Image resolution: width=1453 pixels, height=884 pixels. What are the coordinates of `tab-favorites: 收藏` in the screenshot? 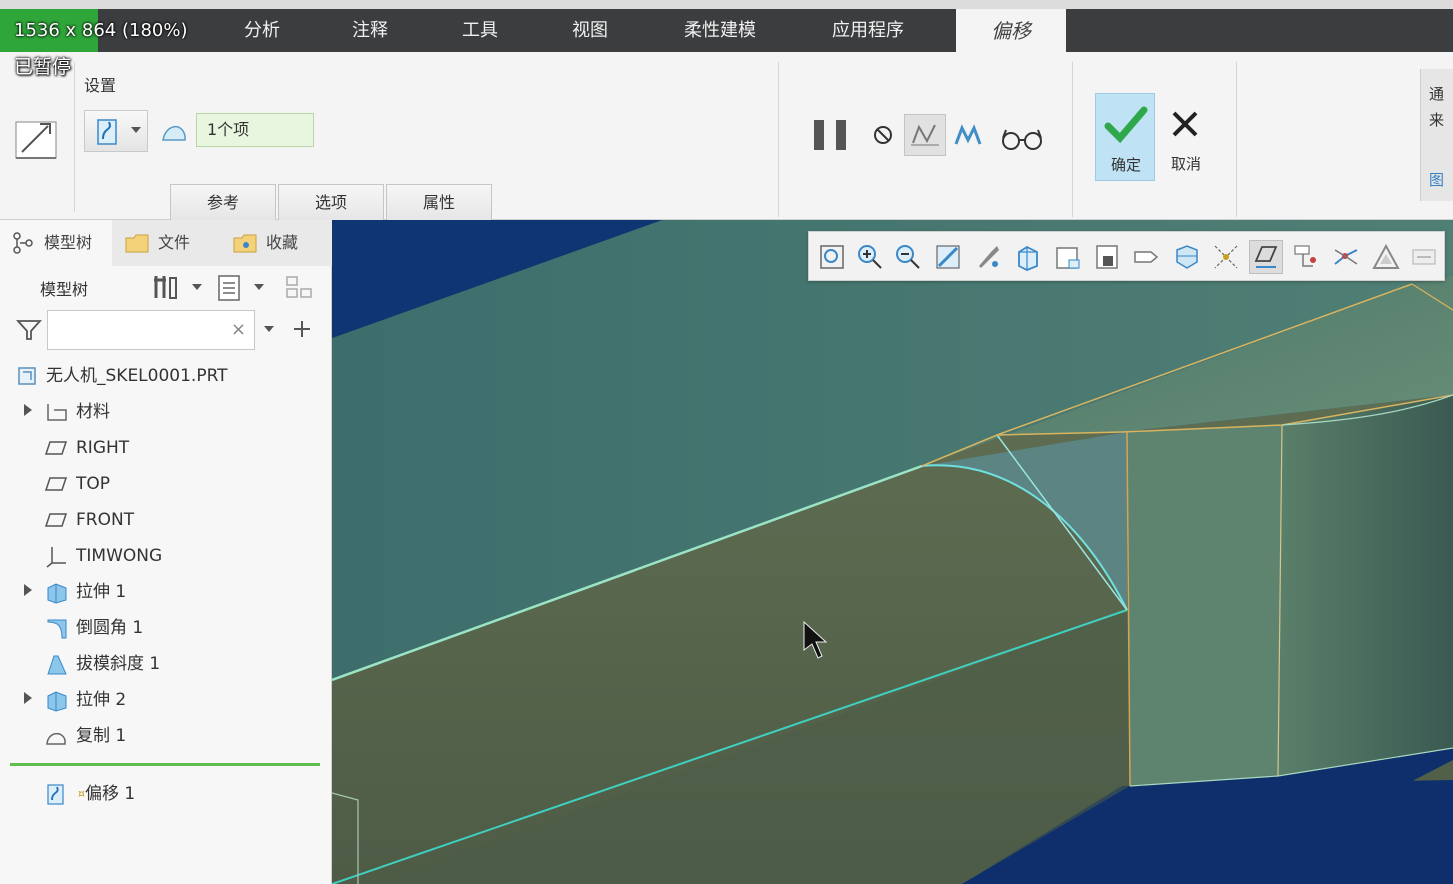 It's located at (276, 243).